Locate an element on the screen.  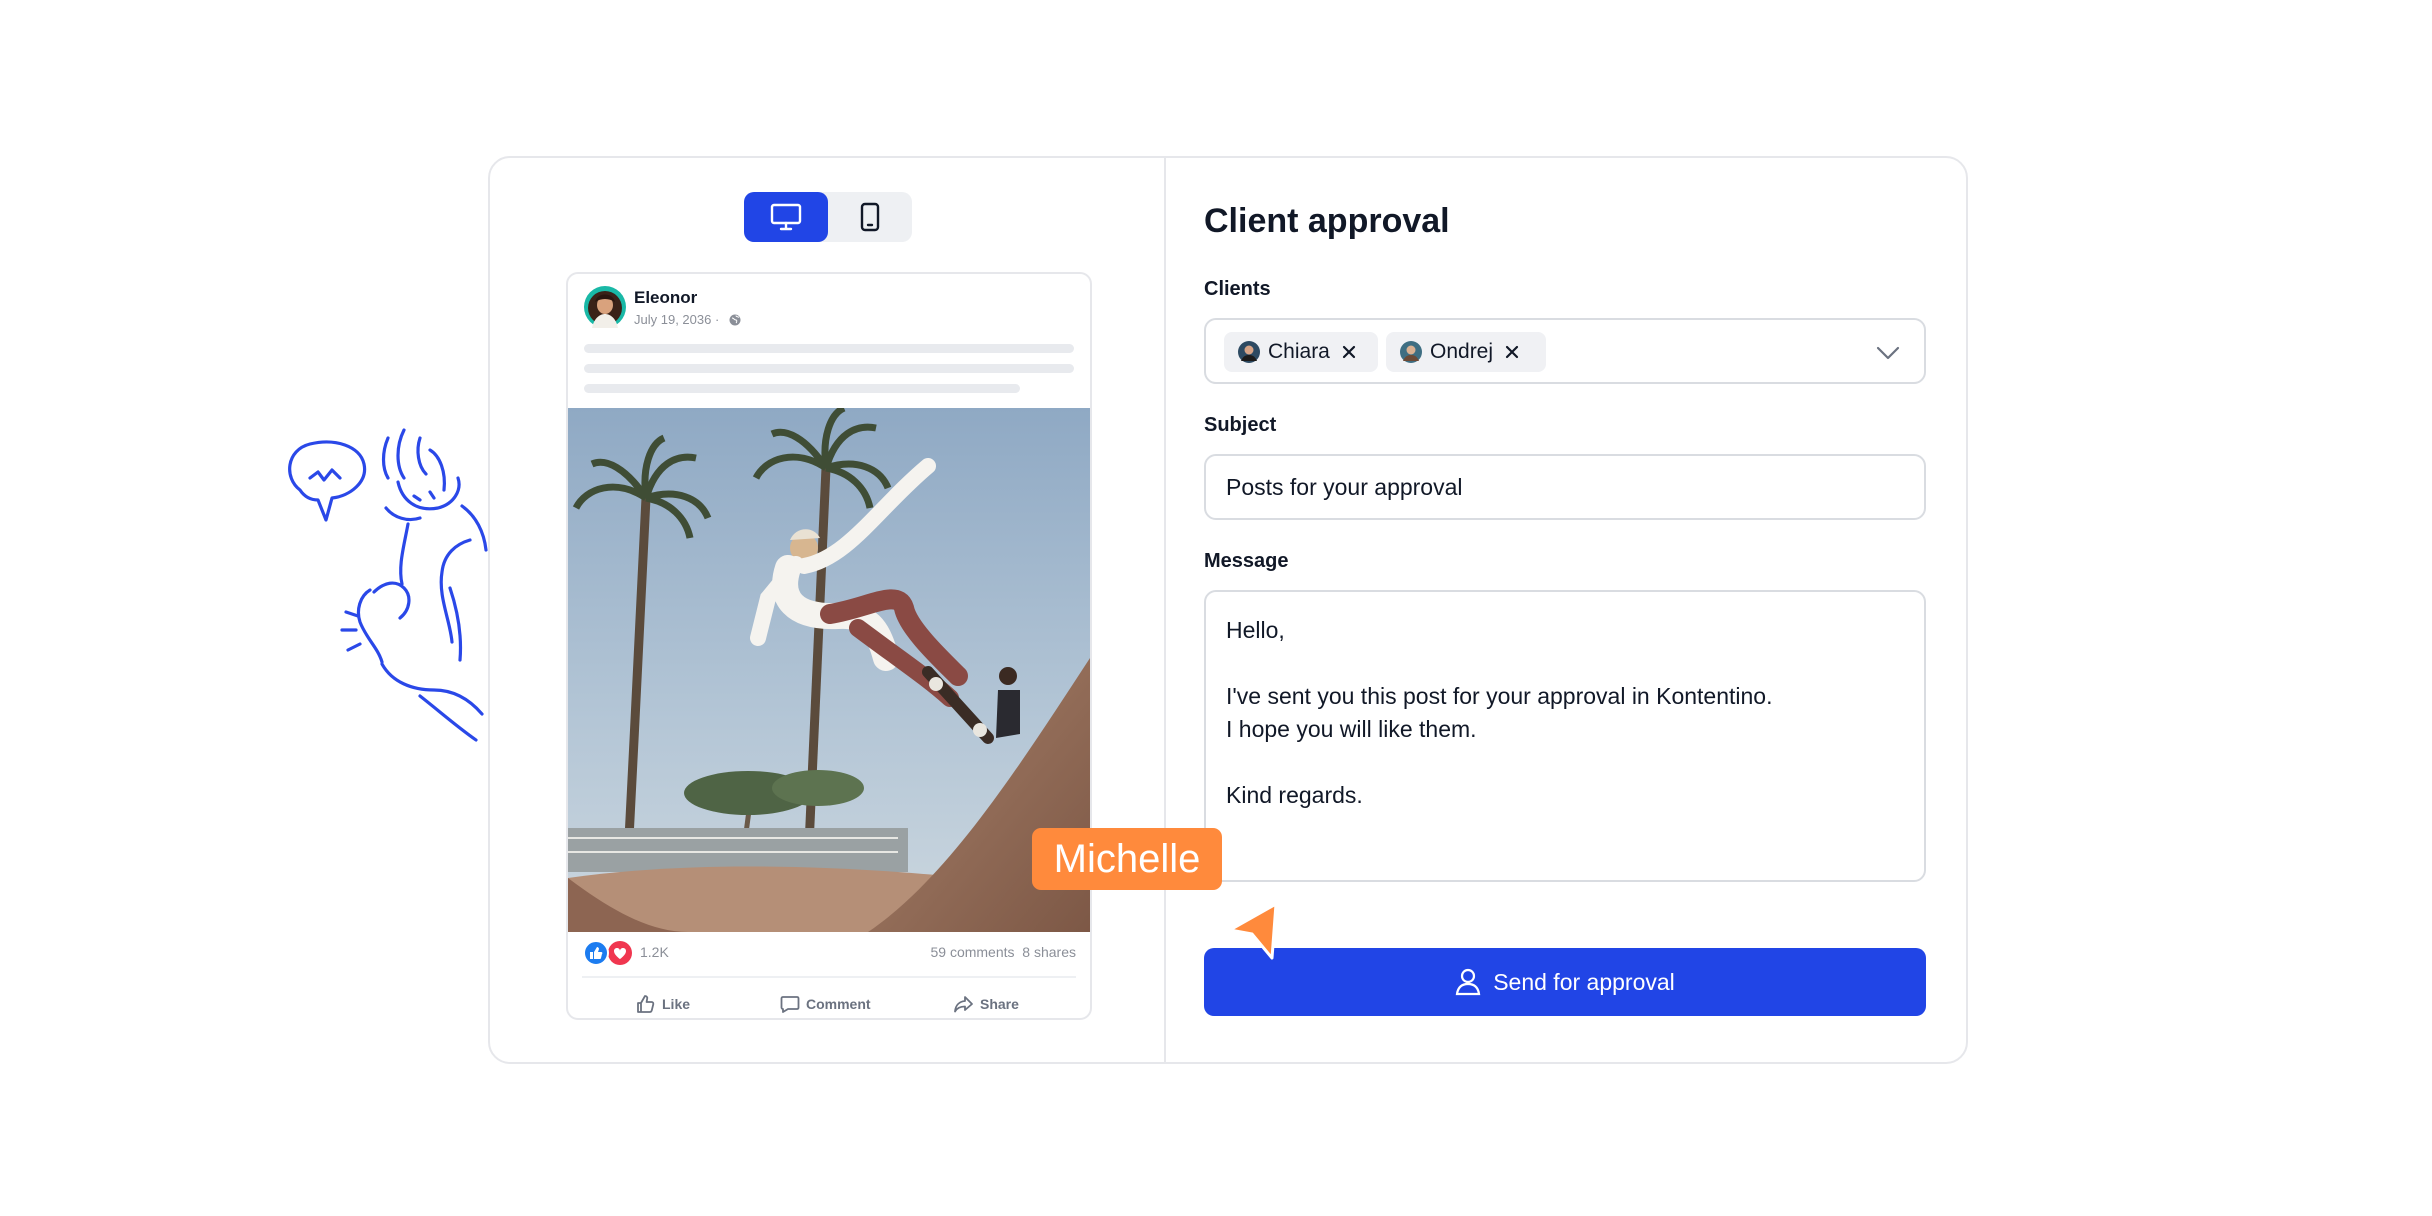
like-label: Like is located at coordinates (676, 1004).